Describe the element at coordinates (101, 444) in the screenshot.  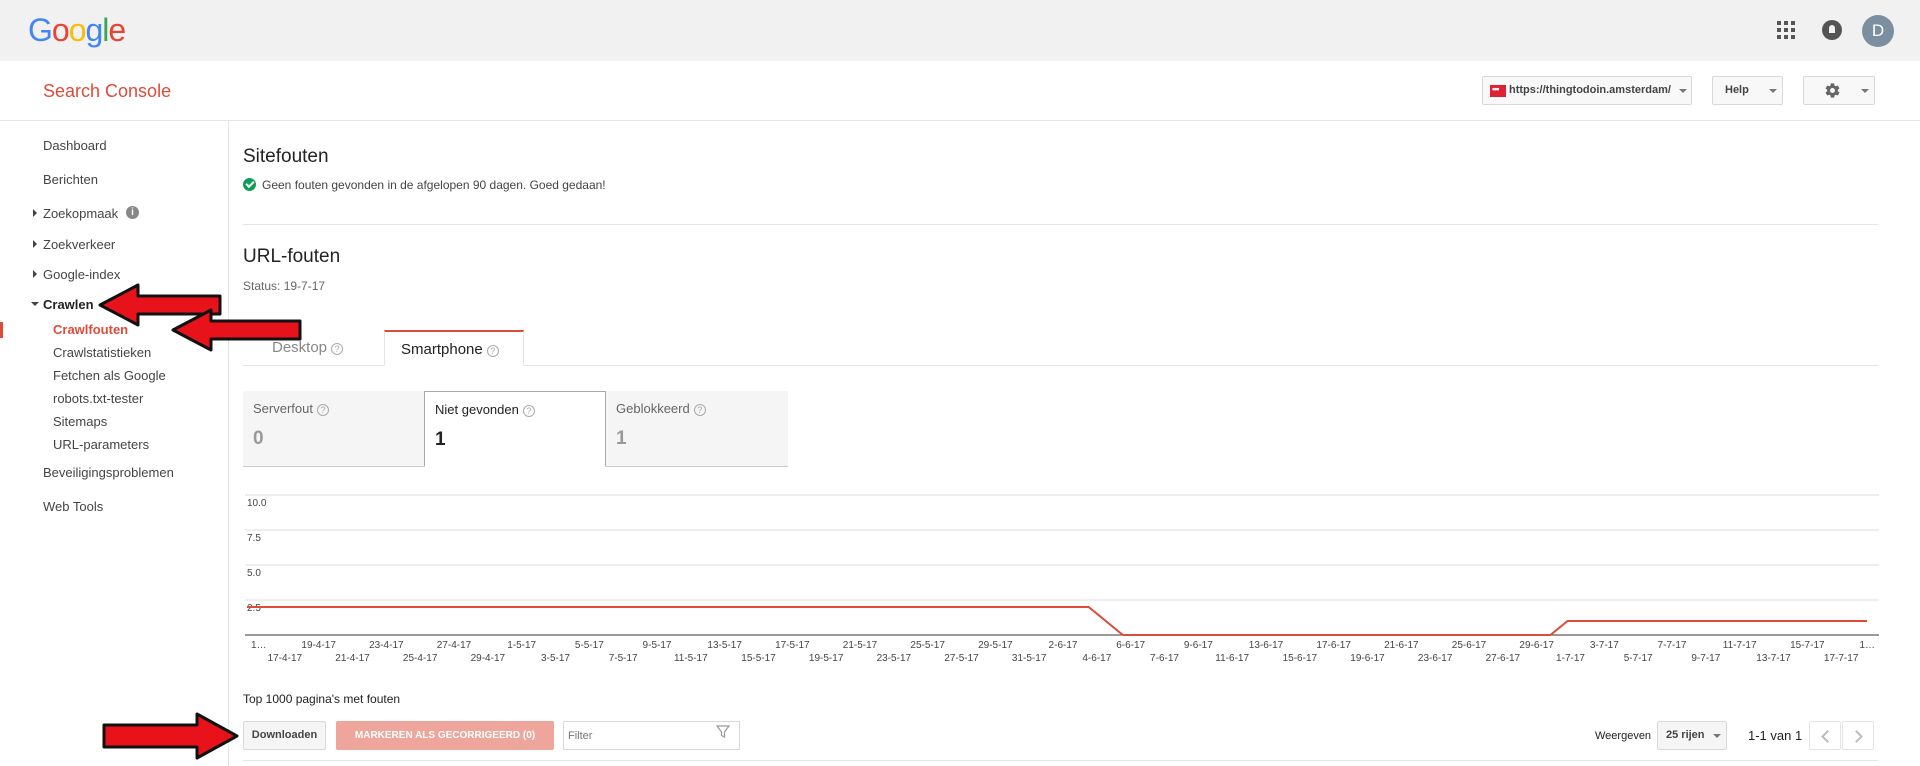
I see `sidebar-subitem-url-parameters: URL-parameters` at that location.